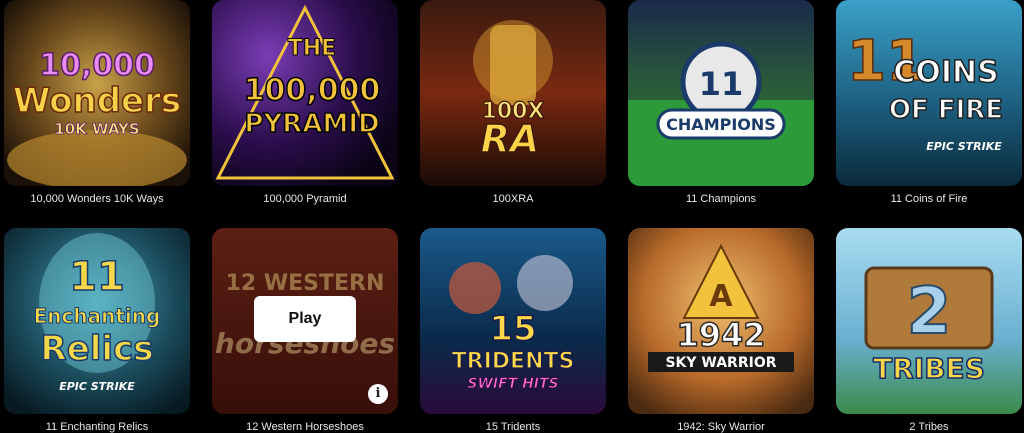 Image resolution: width=1024 pixels, height=433 pixels. What do you see at coordinates (721, 124) in the screenshot?
I see `game-logo-line: CHAMPIONS` at bounding box center [721, 124].